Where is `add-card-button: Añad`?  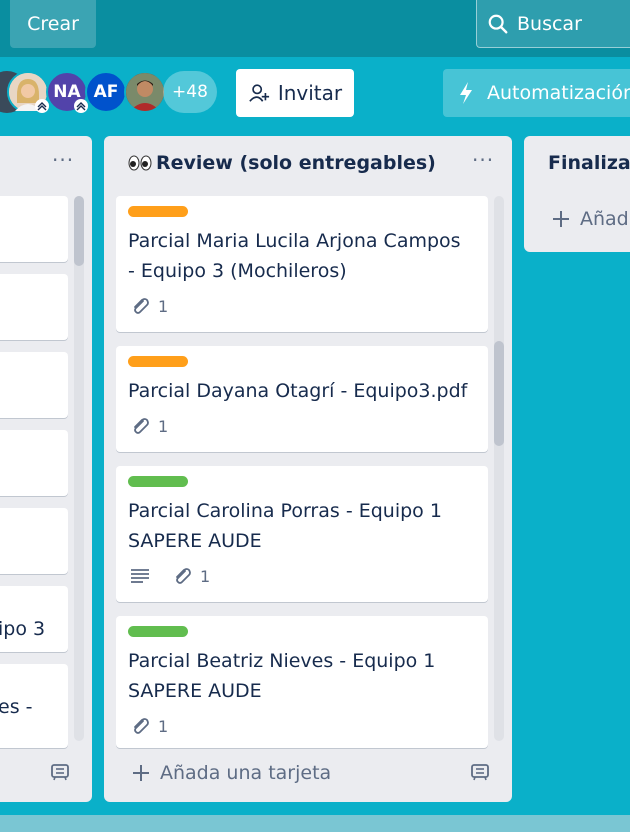
add-card-button: Añad is located at coordinates (590, 219).